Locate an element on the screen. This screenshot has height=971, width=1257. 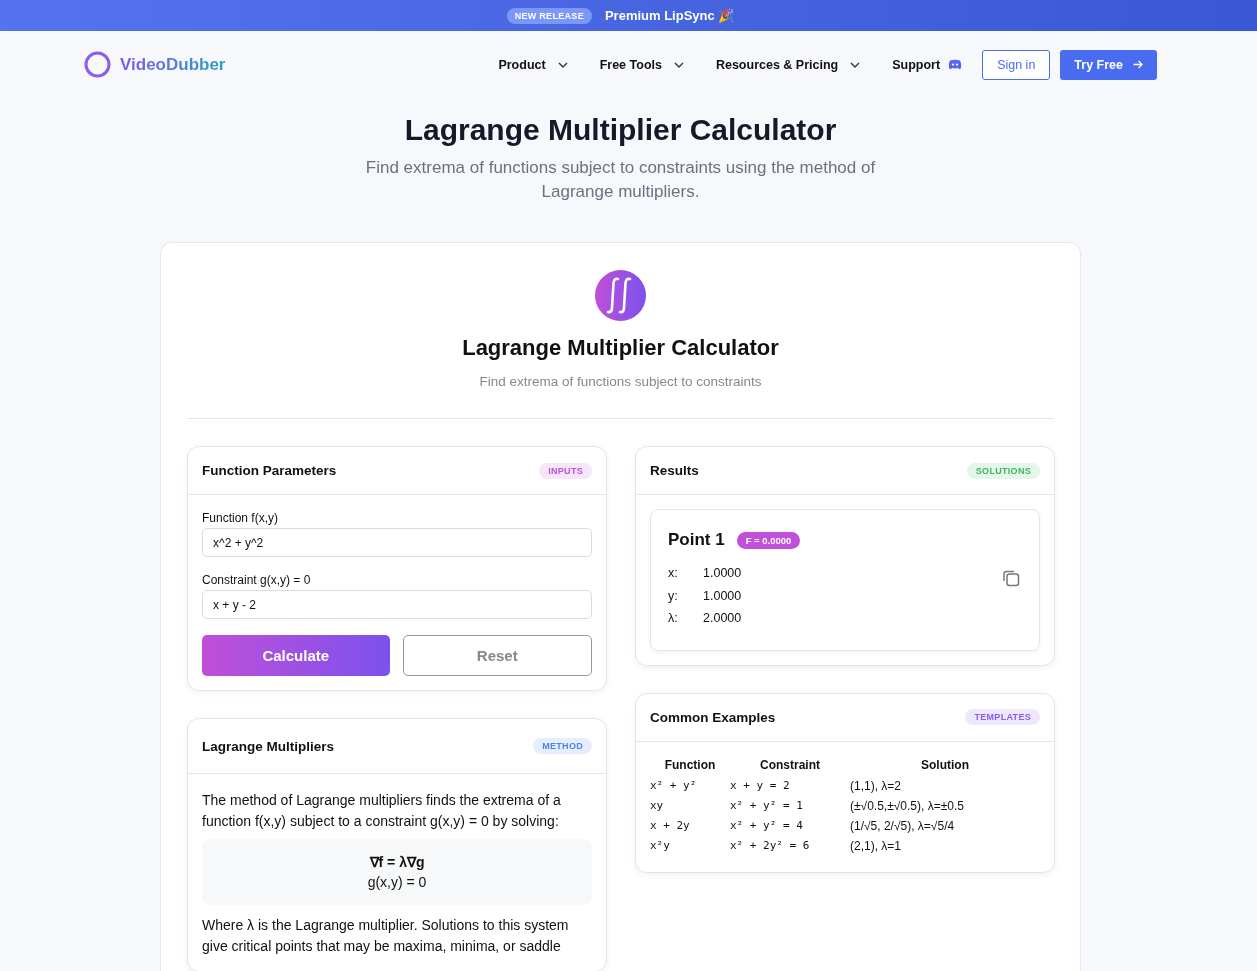
value-badge: F = 0.0000 is located at coordinates (768, 540).